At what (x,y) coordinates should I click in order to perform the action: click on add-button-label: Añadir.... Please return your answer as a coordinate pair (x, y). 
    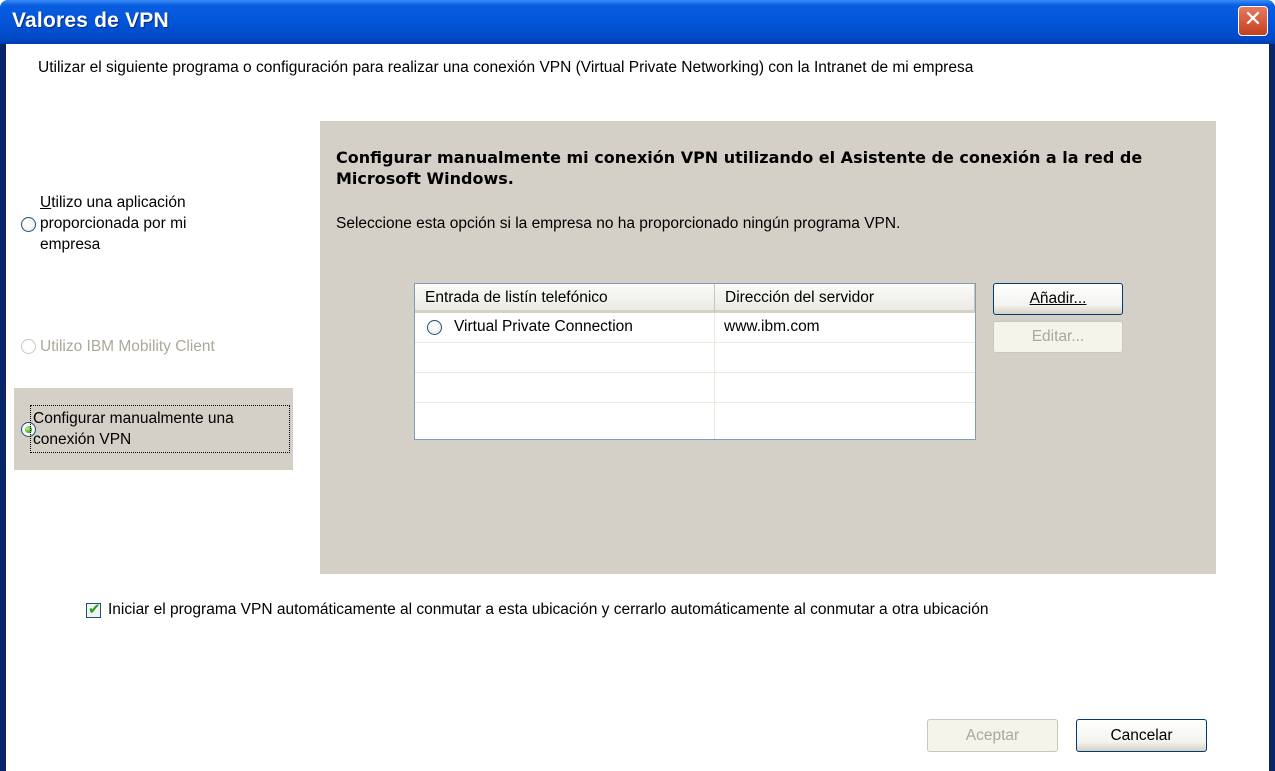
    Looking at the image, I should click on (1058, 298).